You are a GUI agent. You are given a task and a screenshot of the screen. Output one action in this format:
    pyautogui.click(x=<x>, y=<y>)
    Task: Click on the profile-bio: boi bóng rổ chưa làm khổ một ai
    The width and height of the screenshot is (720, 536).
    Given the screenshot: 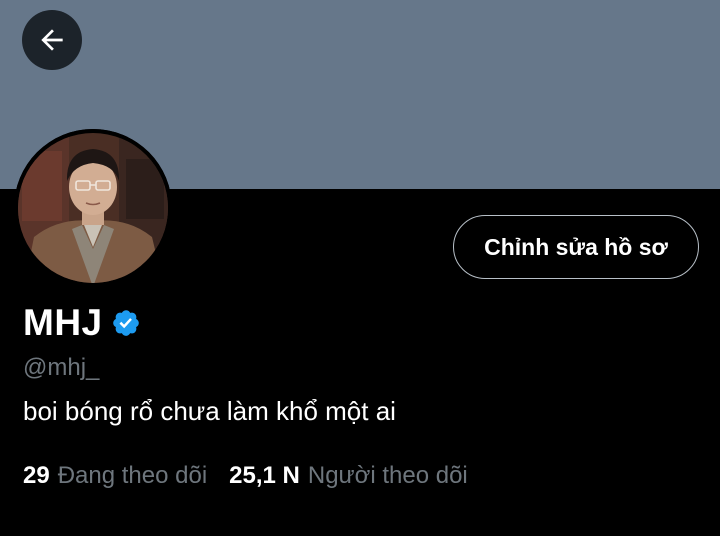 What is the action you would take?
    pyautogui.click(x=209, y=411)
    